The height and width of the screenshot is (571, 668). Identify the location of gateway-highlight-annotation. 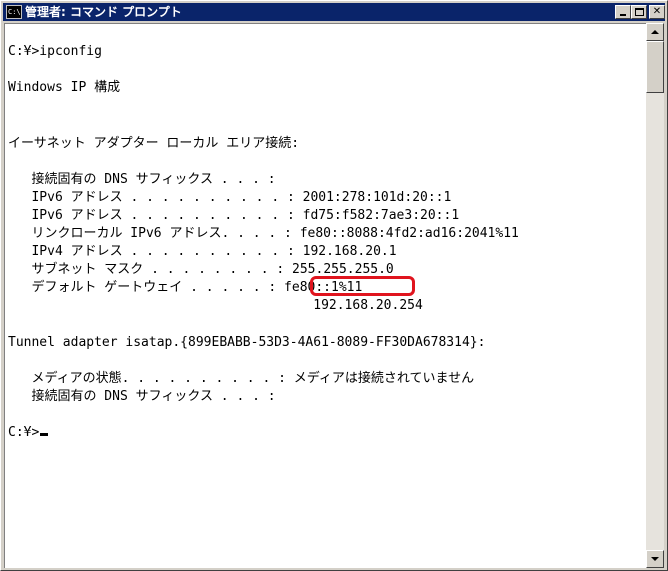
(362, 286).